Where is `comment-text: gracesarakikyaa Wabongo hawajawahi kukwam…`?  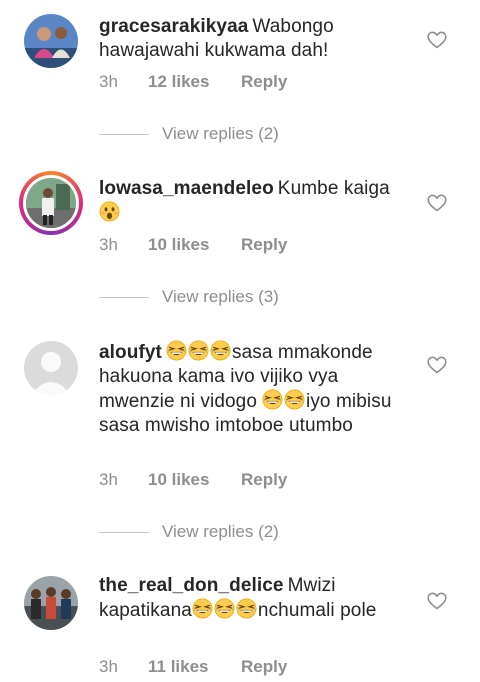
comment-text: gracesarakikyaa Wabongo hawajawahi kukwam… is located at coordinates (258, 39).